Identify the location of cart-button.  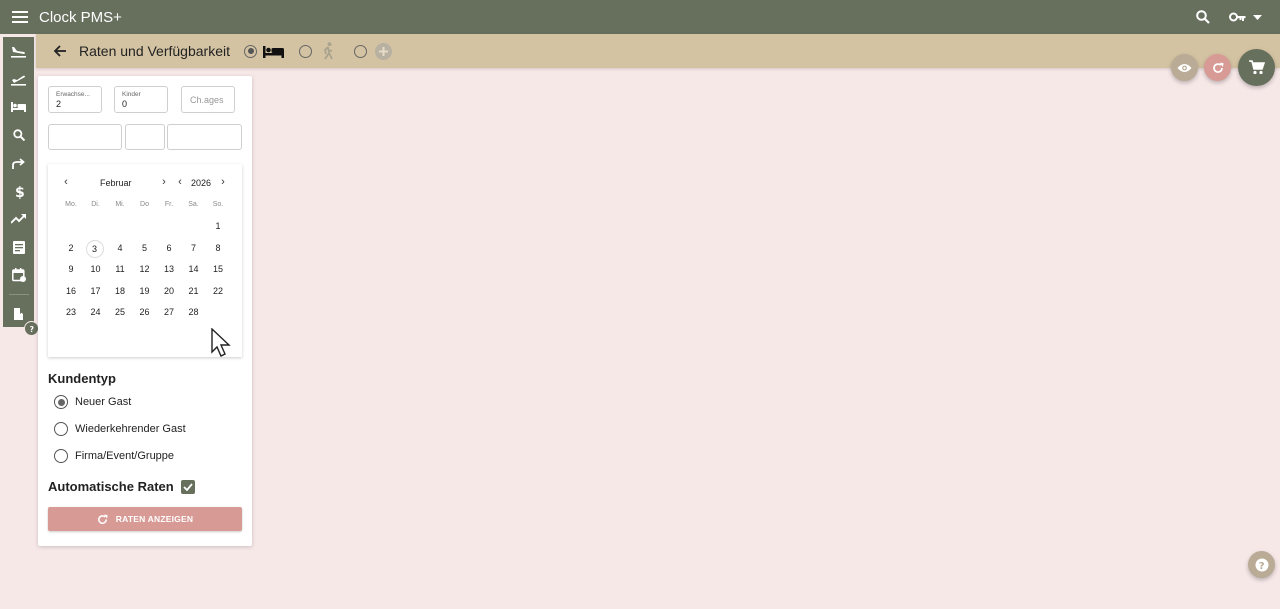
(1256, 67).